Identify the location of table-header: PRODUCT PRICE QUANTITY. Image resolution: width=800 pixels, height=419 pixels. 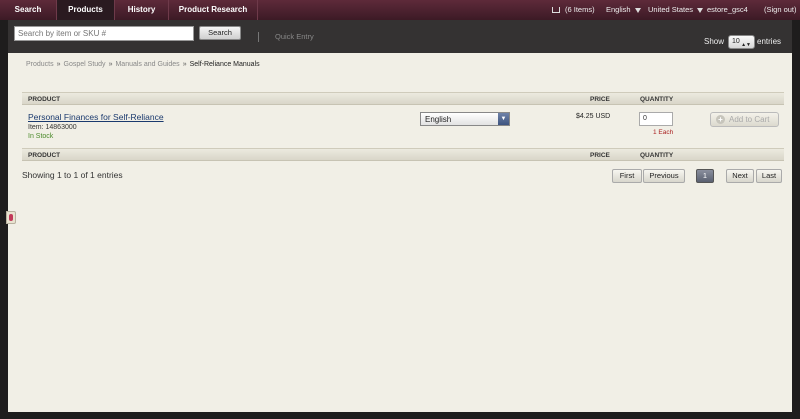
(403, 98).